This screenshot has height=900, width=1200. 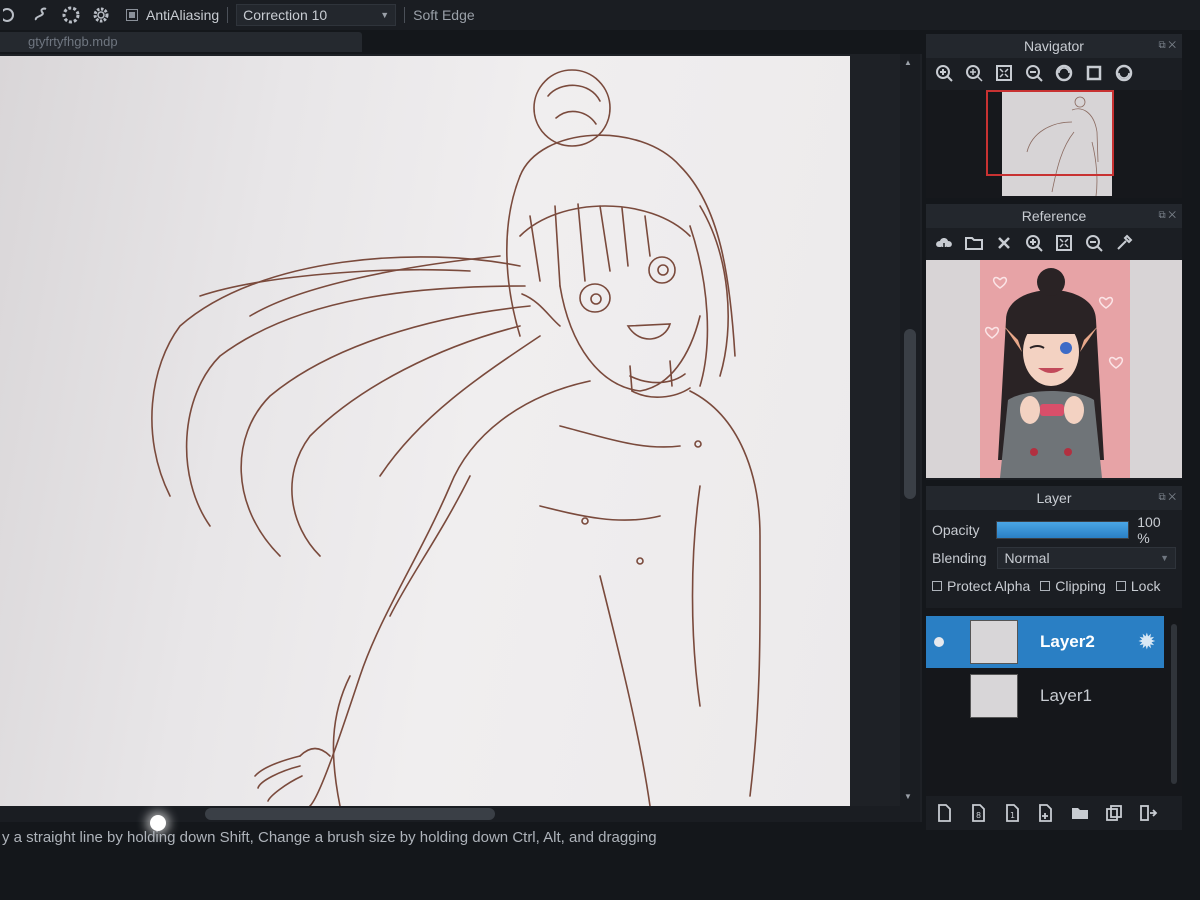 What do you see at coordinates (181, 42) in the screenshot?
I see `document-tab: gtyfrtyfhgb.mdp` at bounding box center [181, 42].